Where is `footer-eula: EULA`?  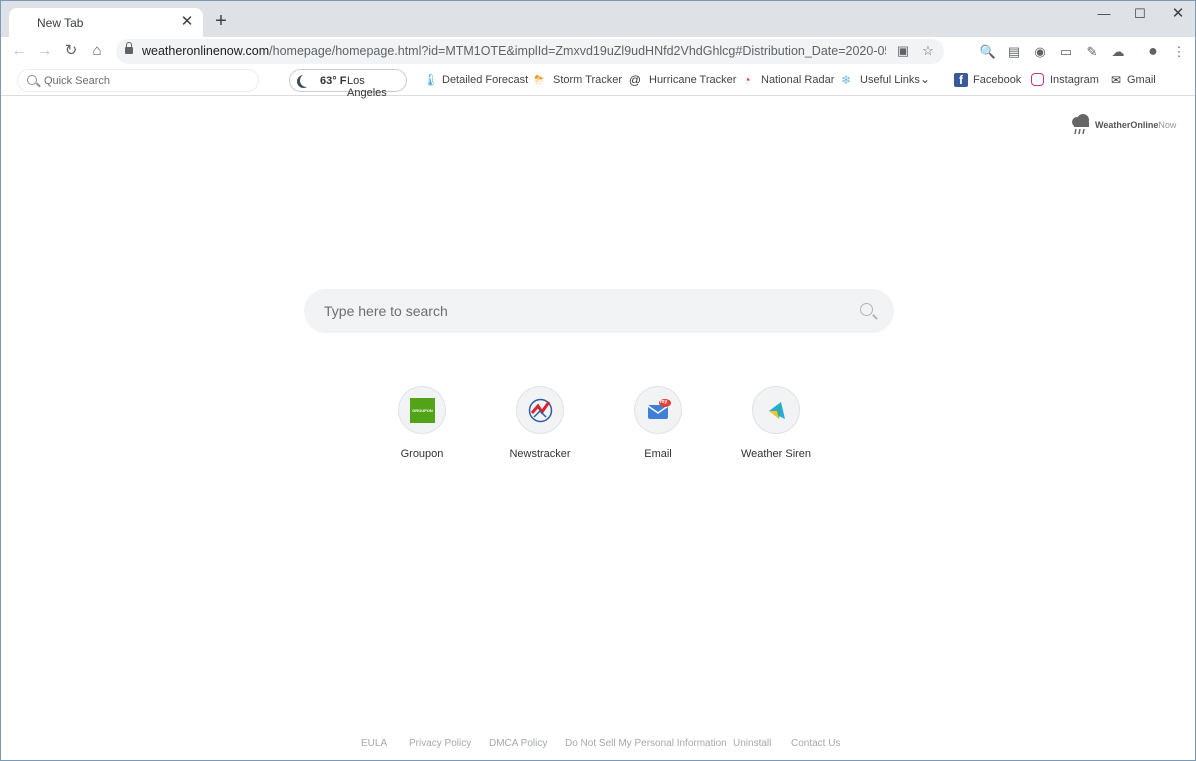
footer-eula: EULA is located at coordinates (374, 743).